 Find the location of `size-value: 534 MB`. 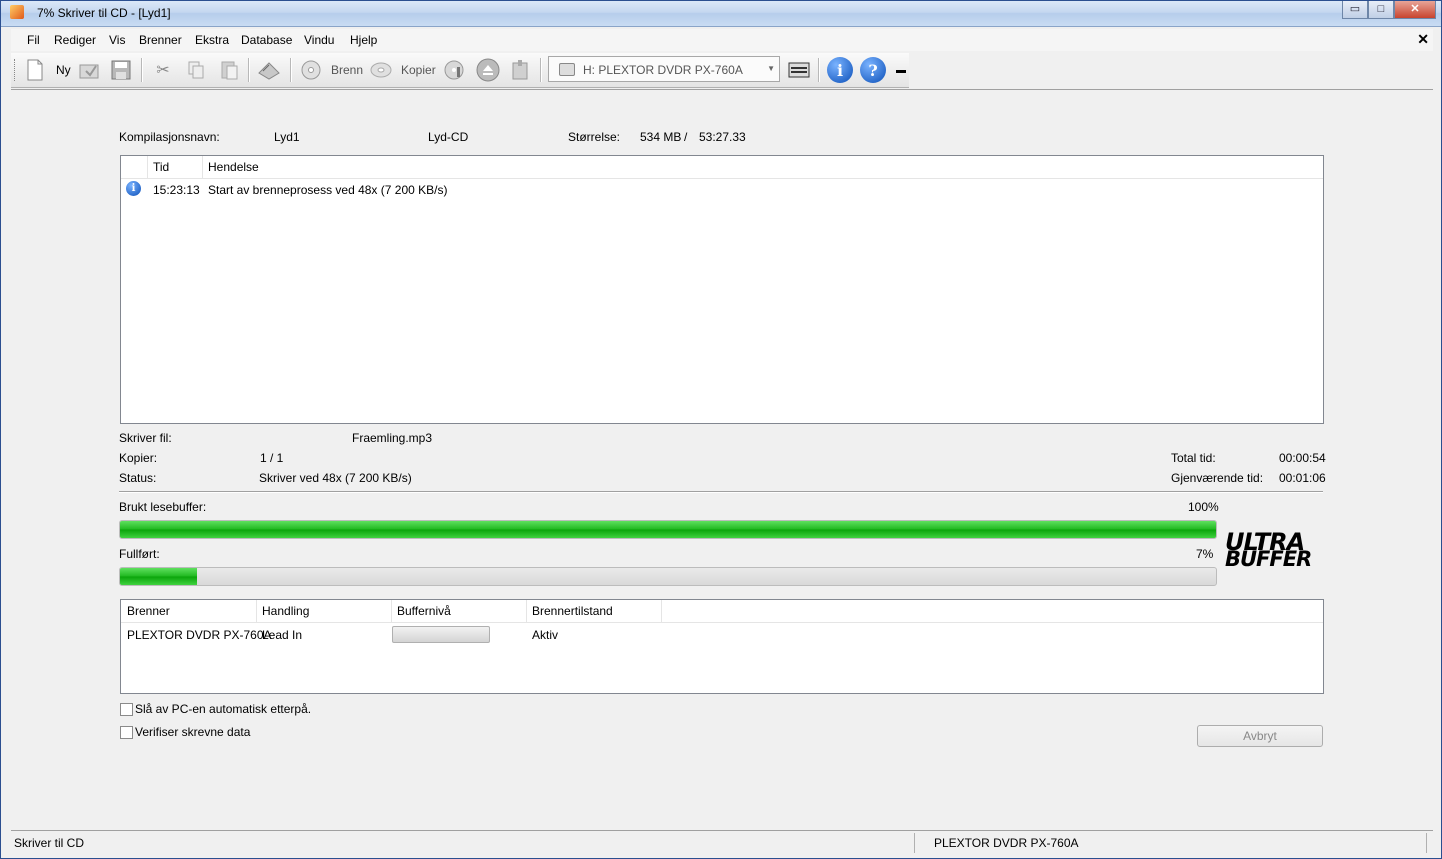

size-value: 534 MB is located at coordinates (661, 137).